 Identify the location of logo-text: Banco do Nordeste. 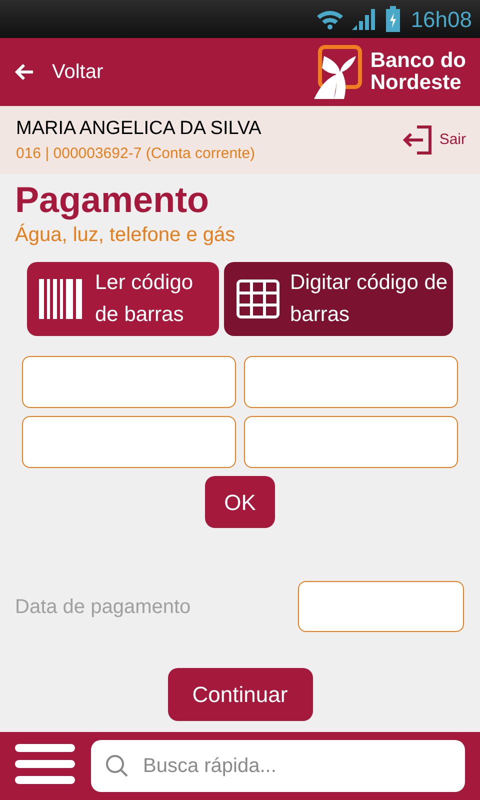
(418, 72).